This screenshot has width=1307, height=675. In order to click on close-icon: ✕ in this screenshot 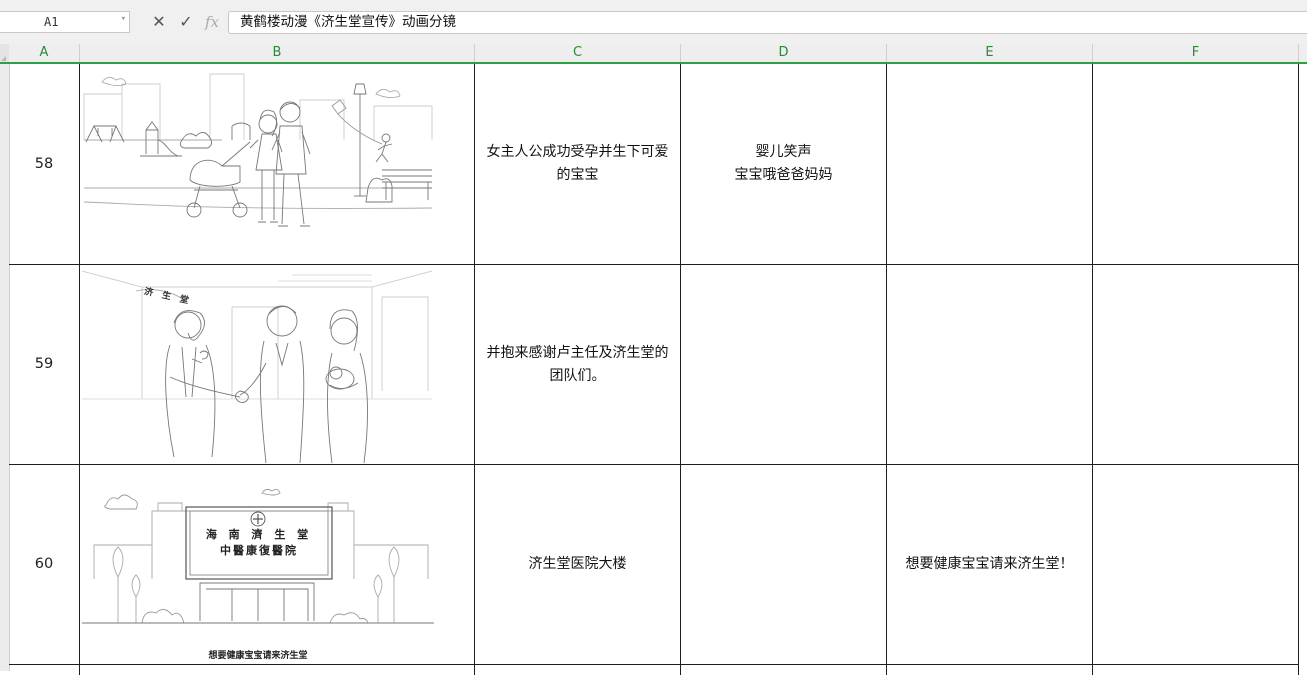, I will do `click(159, 22)`.